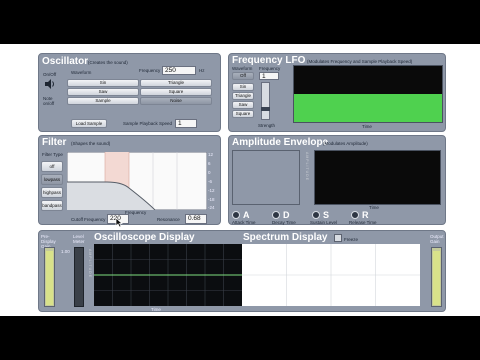  Describe the element at coordinates (186, 123) in the screenshot. I see `playback-speed-input: 1` at that location.